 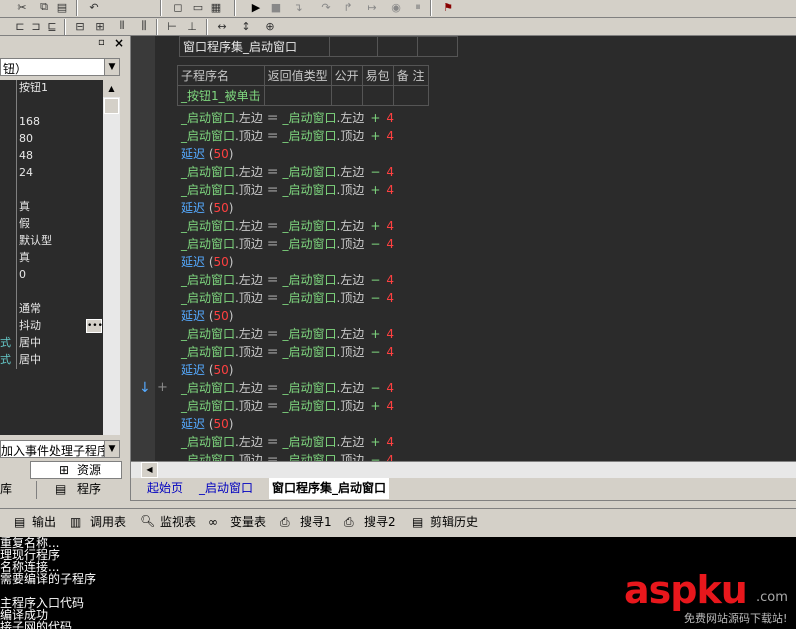 I want to click on property-value: 0, so click(x=59, y=275).